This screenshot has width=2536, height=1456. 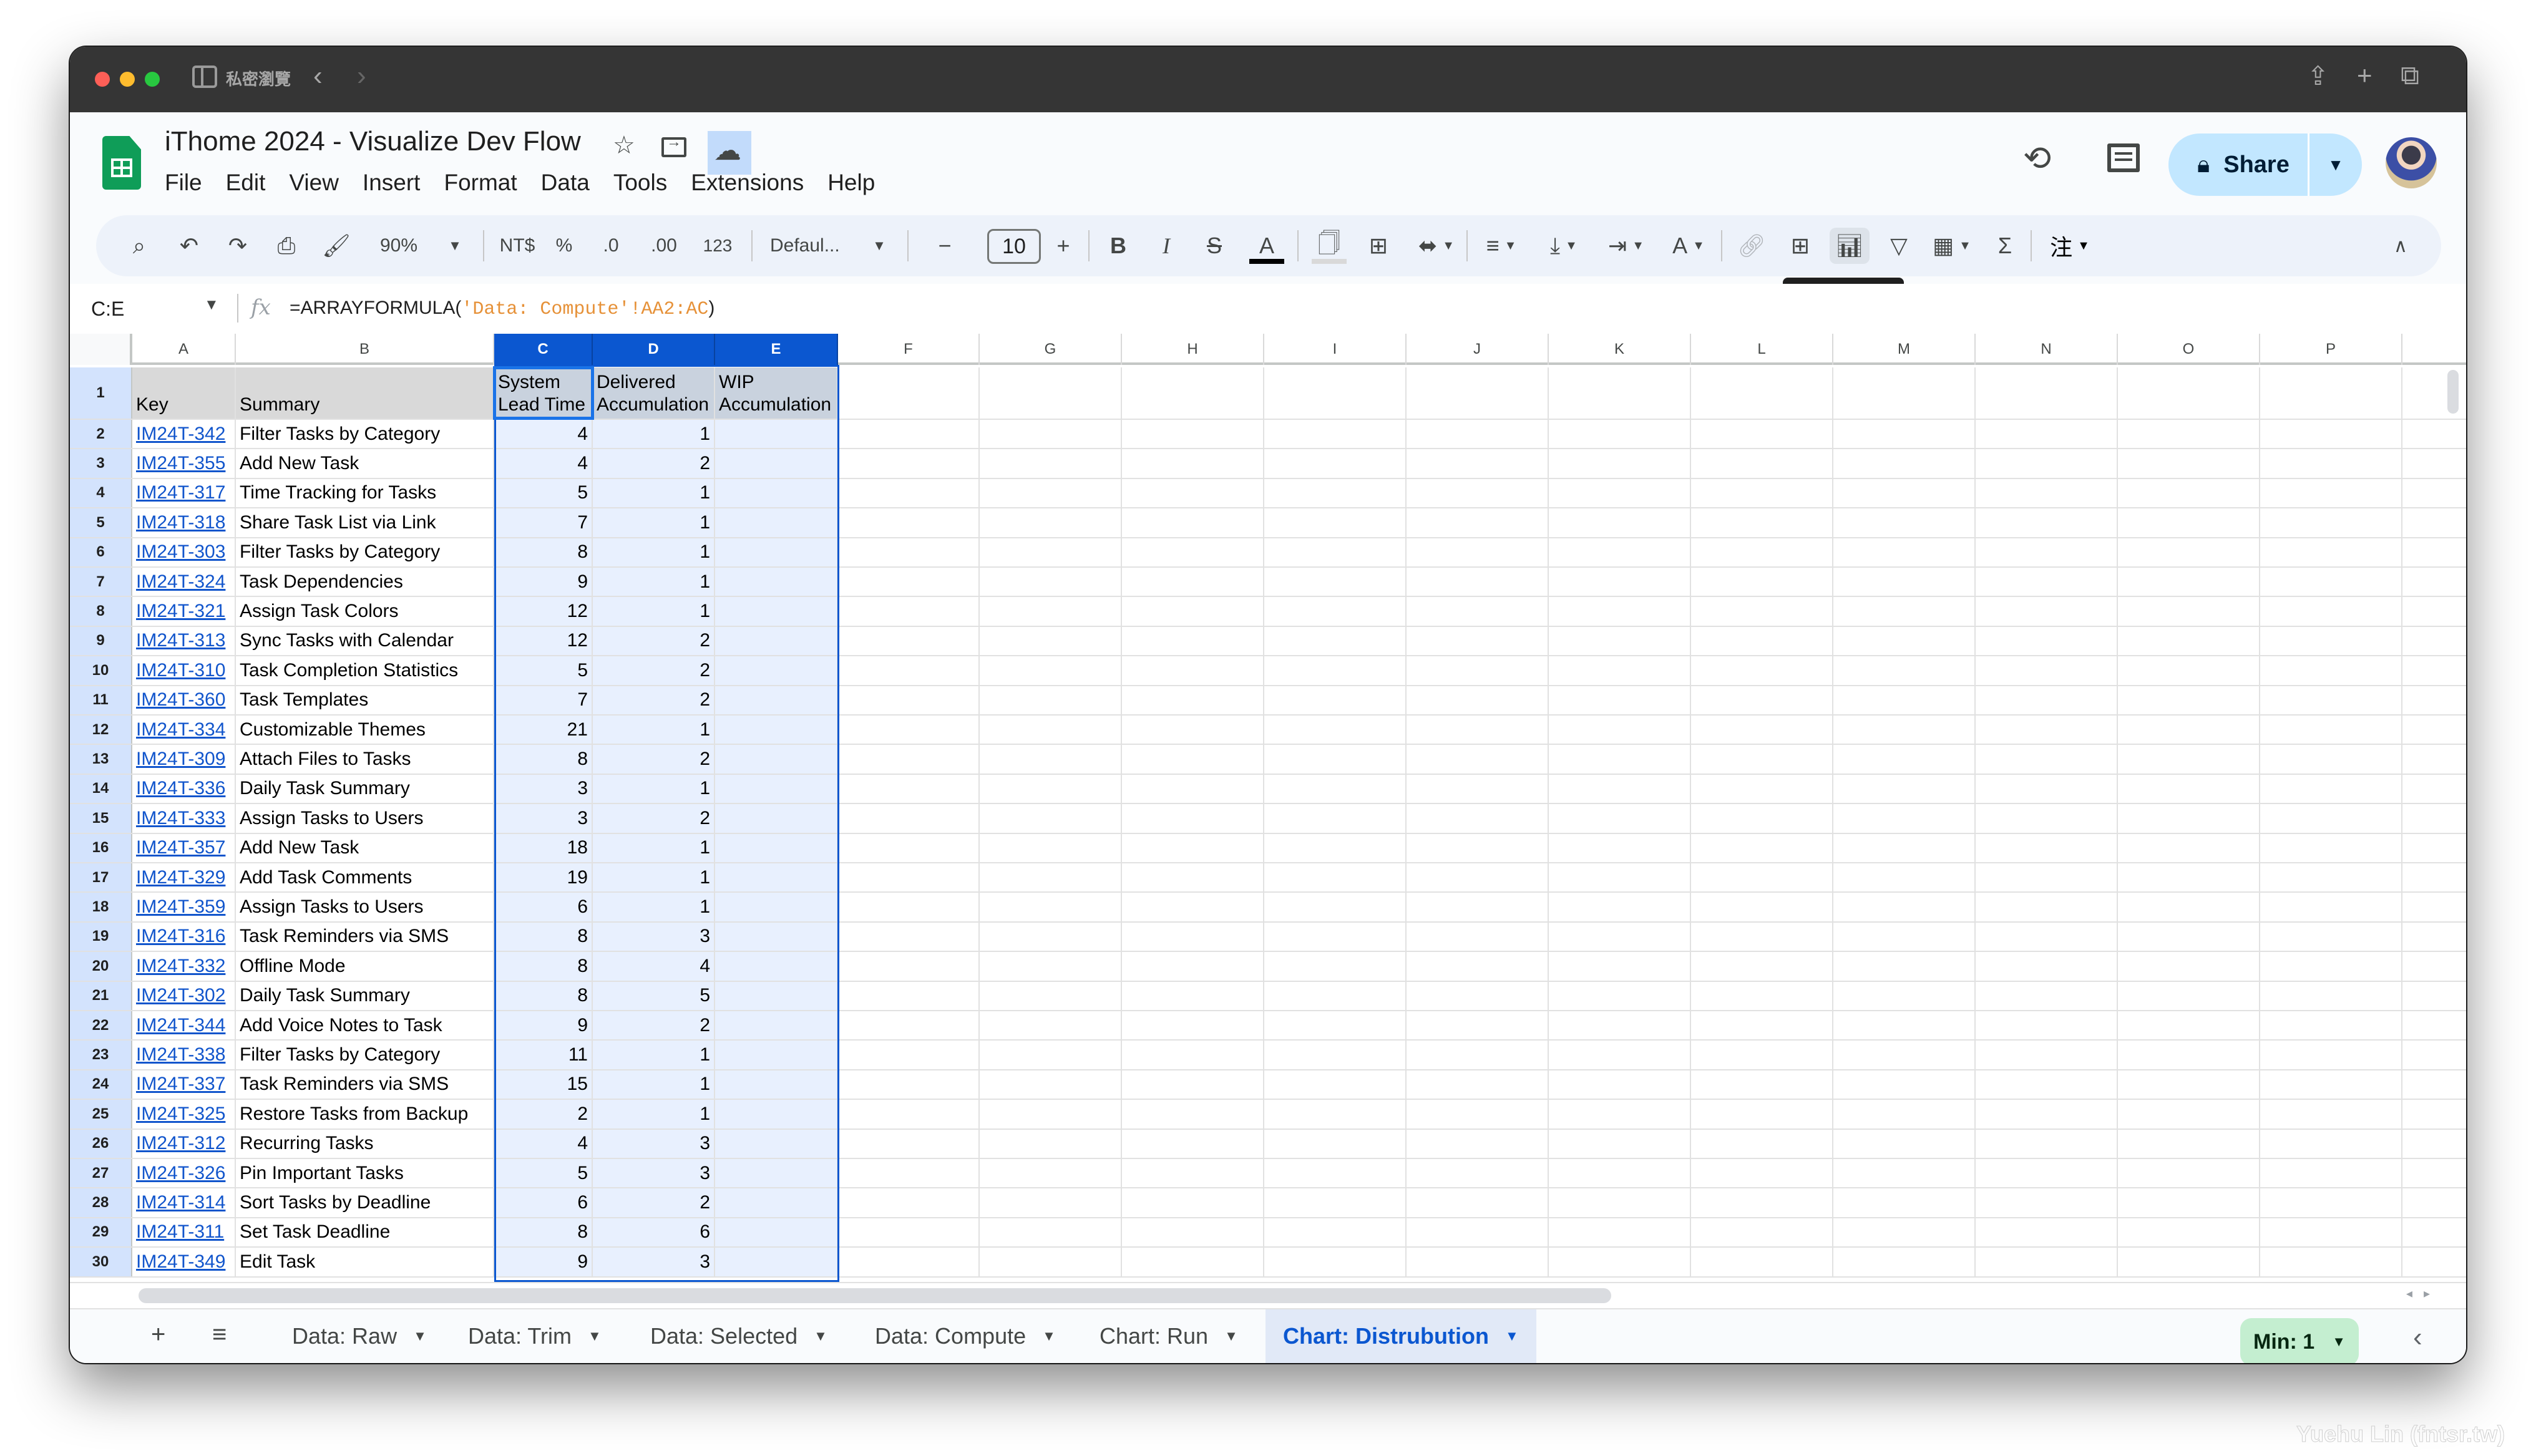 I want to click on summary-cell: Set Task Deadline, so click(x=365, y=1233).